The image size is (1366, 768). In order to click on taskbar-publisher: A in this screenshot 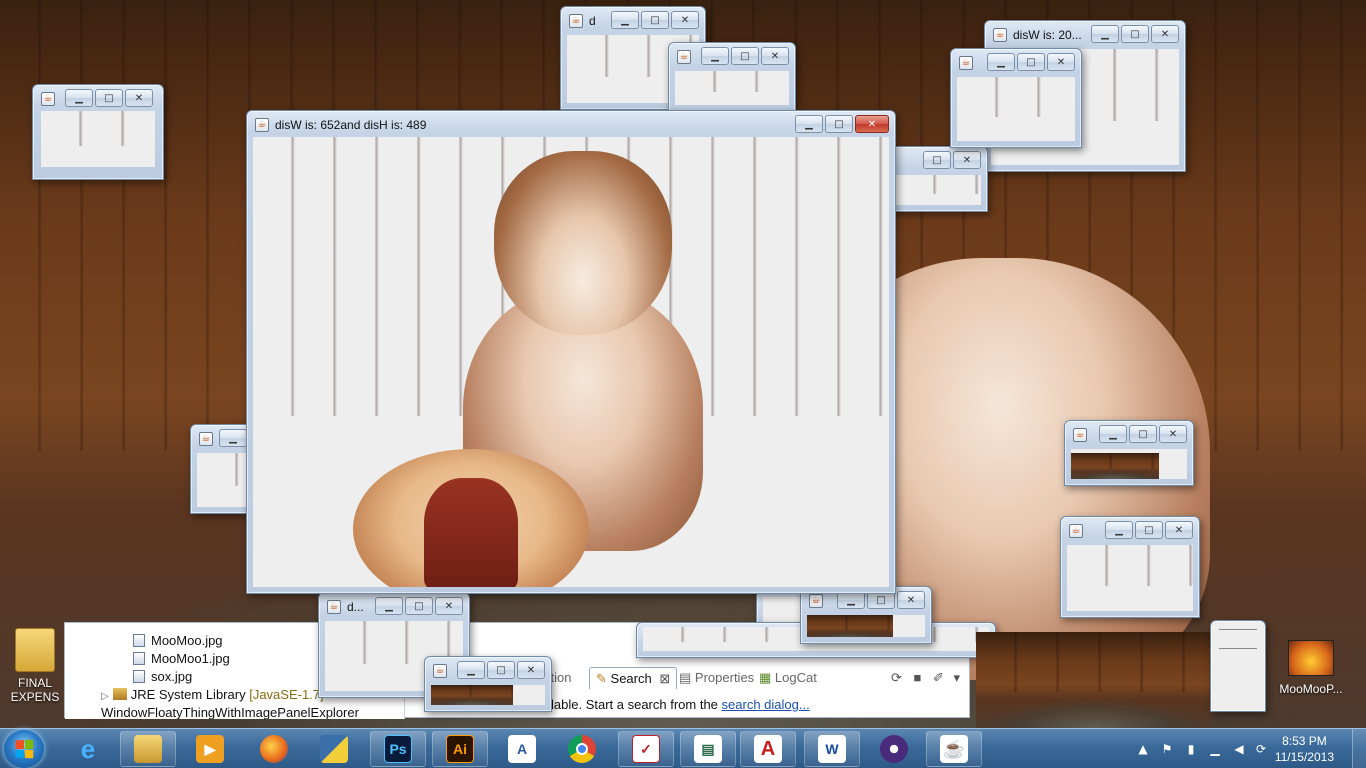, I will do `click(522, 749)`.